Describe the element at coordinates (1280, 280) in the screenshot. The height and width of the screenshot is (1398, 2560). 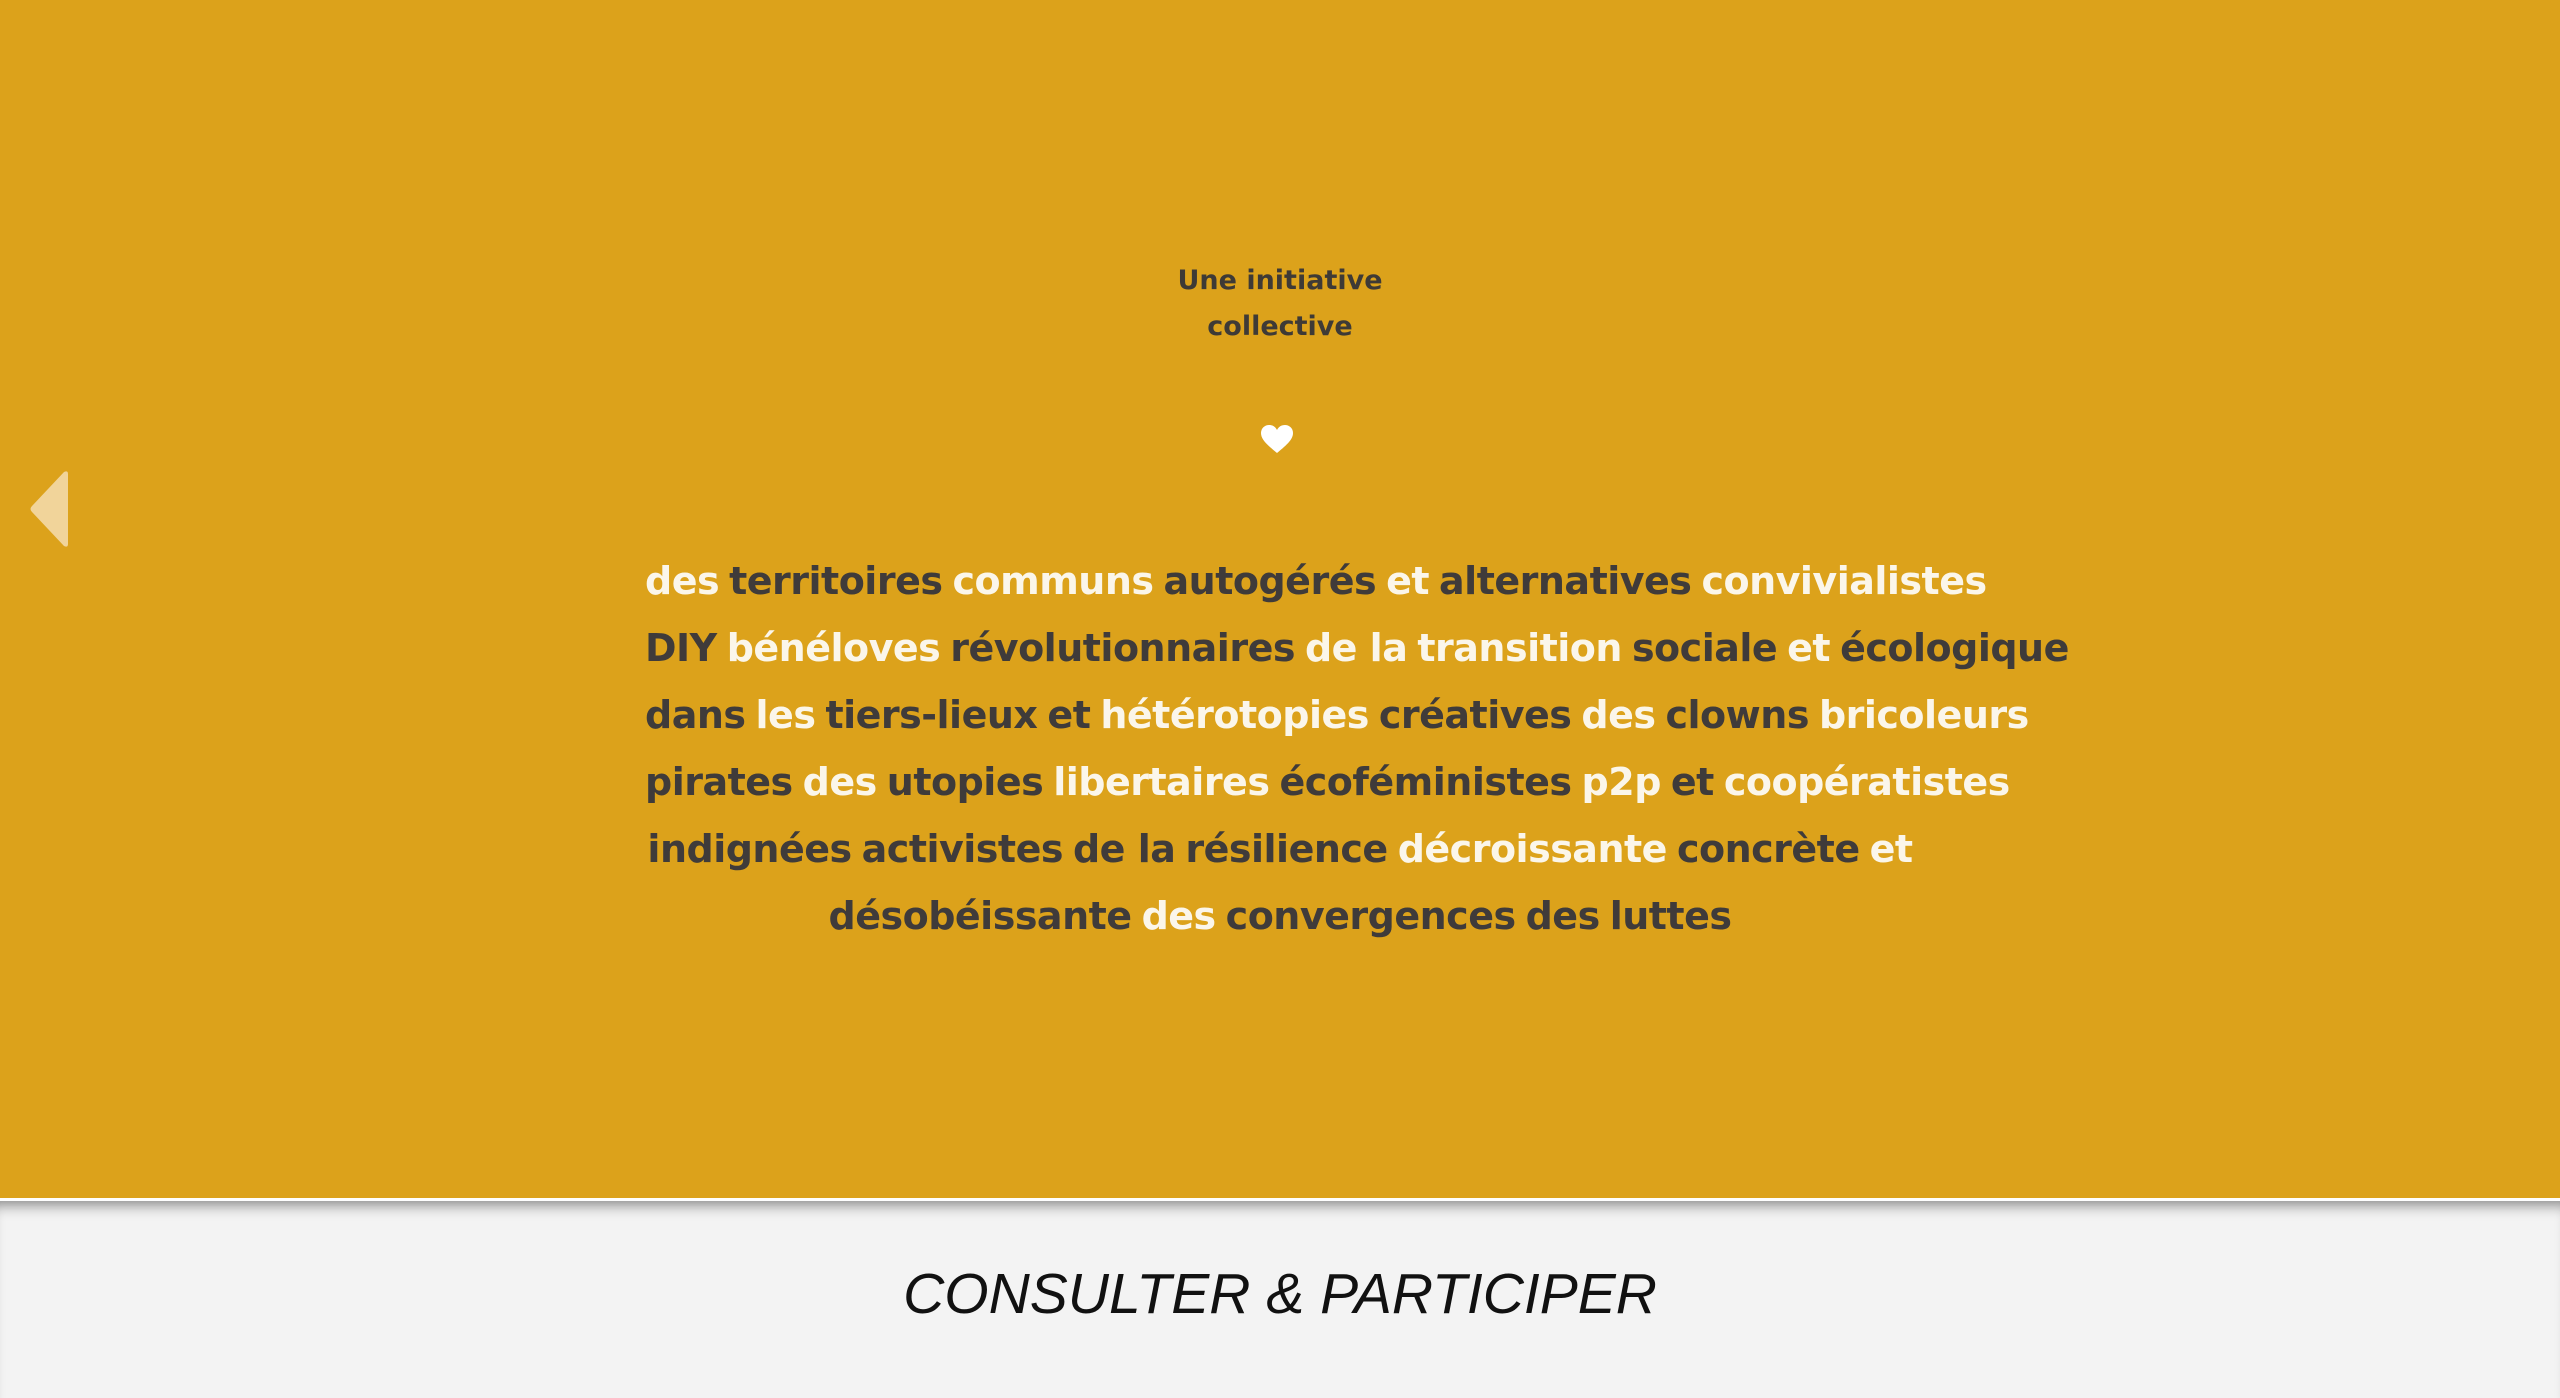
I see `tagline-line-1: Une initiative` at that location.